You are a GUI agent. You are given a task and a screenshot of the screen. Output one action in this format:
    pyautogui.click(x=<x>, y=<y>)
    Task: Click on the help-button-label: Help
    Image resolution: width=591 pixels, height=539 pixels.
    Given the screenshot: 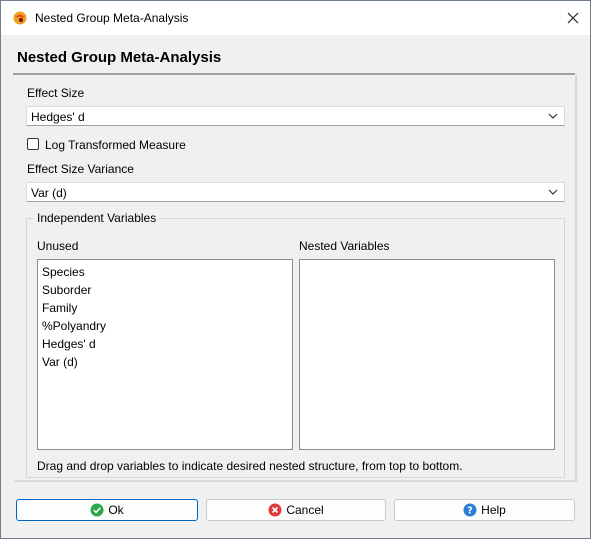 What is the action you would take?
    pyautogui.click(x=493, y=510)
    